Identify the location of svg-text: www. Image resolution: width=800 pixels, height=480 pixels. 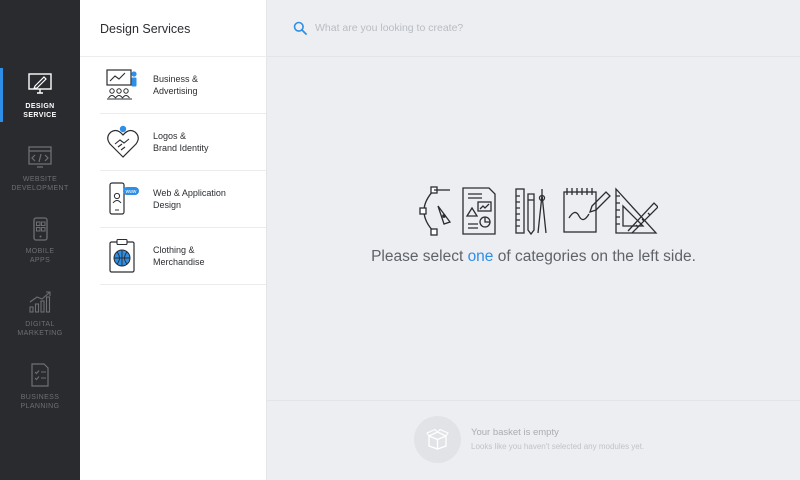
(131, 192).